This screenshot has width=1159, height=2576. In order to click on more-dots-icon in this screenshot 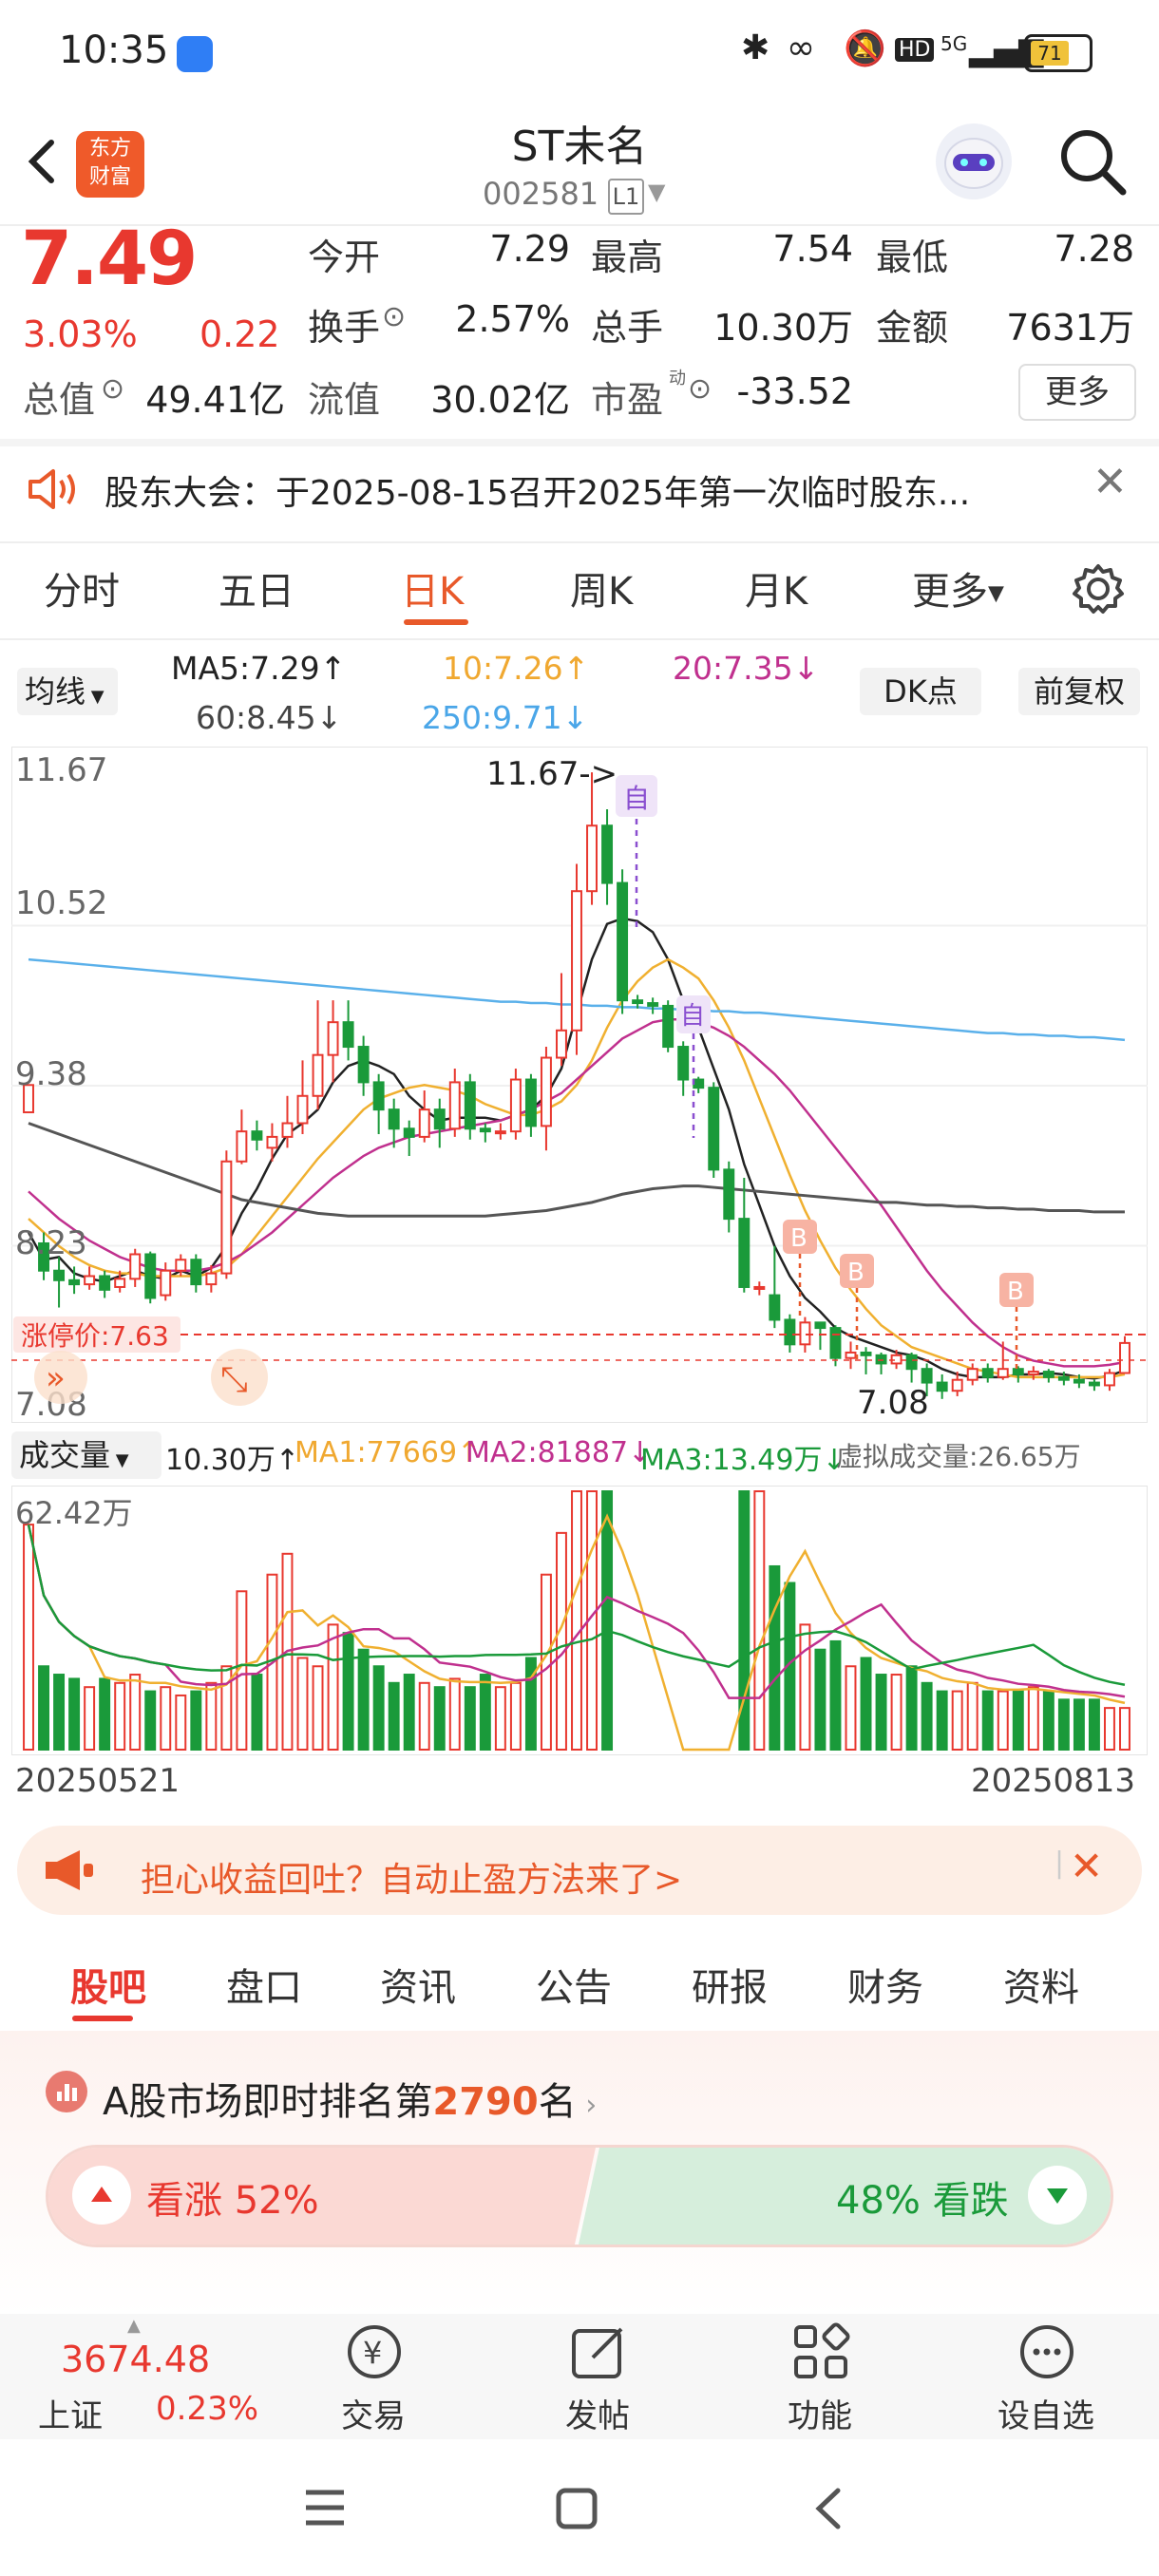, I will do `click(1046, 2353)`.